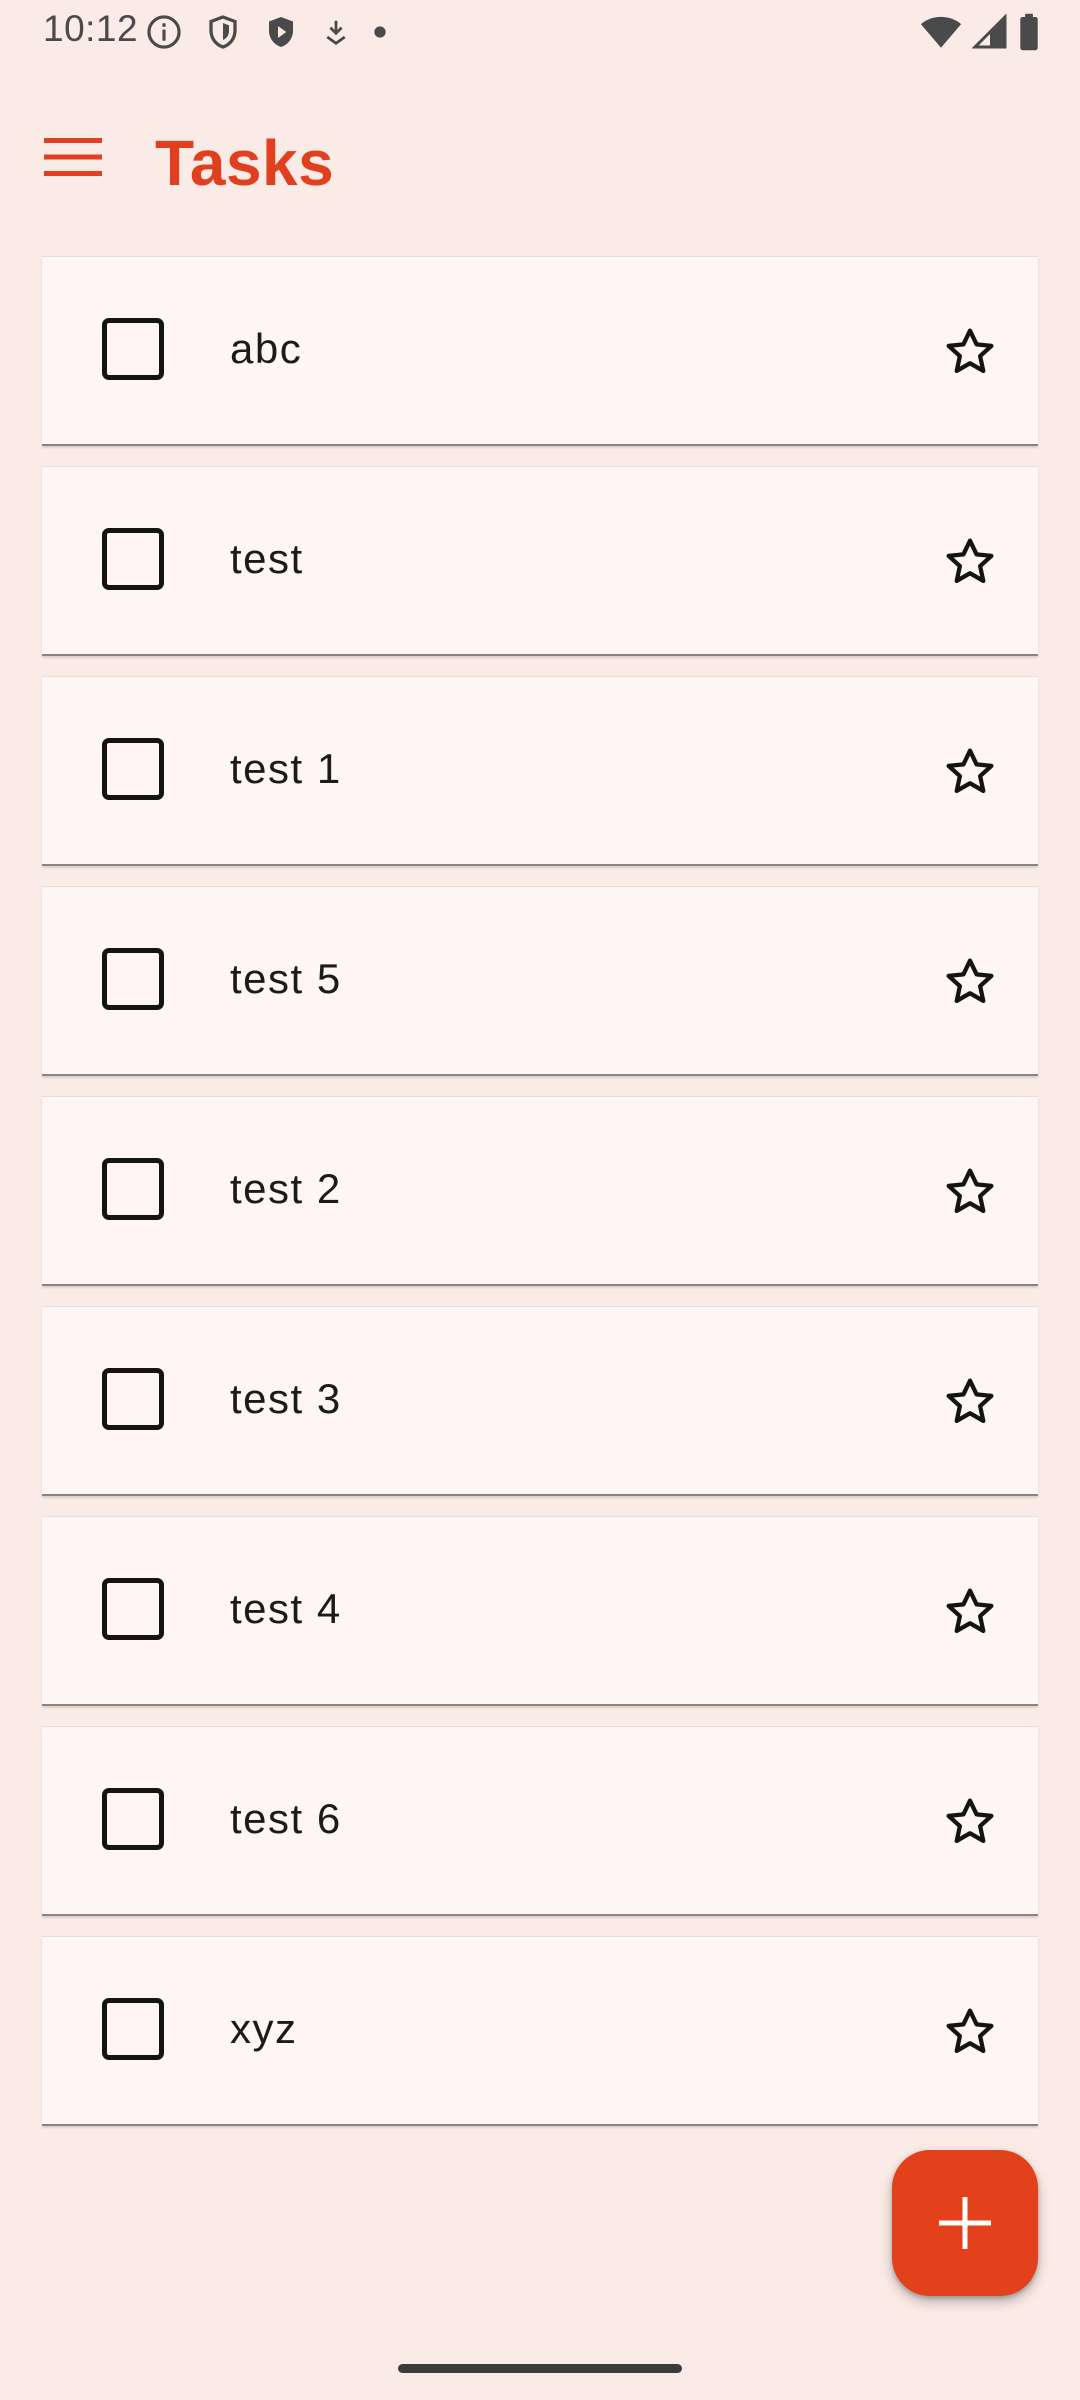 This screenshot has height=2400, width=1080. What do you see at coordinates (286, 1188) in the screenshot?
I see `task-label: test 2` at bounding box center [286, 1188].